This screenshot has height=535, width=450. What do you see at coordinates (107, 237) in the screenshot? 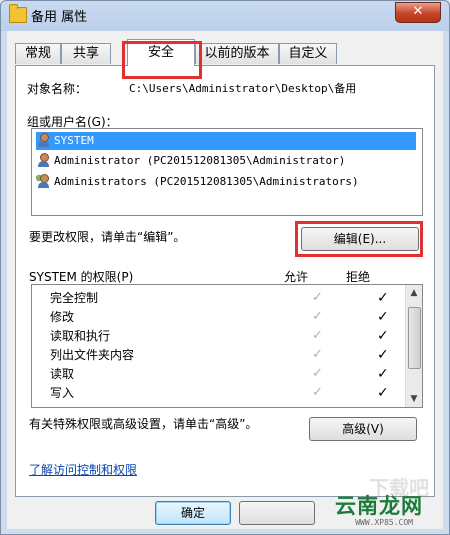
I see `change-permissions-hint: 要更改权限，请单击“编辑”。` at bounding box center [107, 237].